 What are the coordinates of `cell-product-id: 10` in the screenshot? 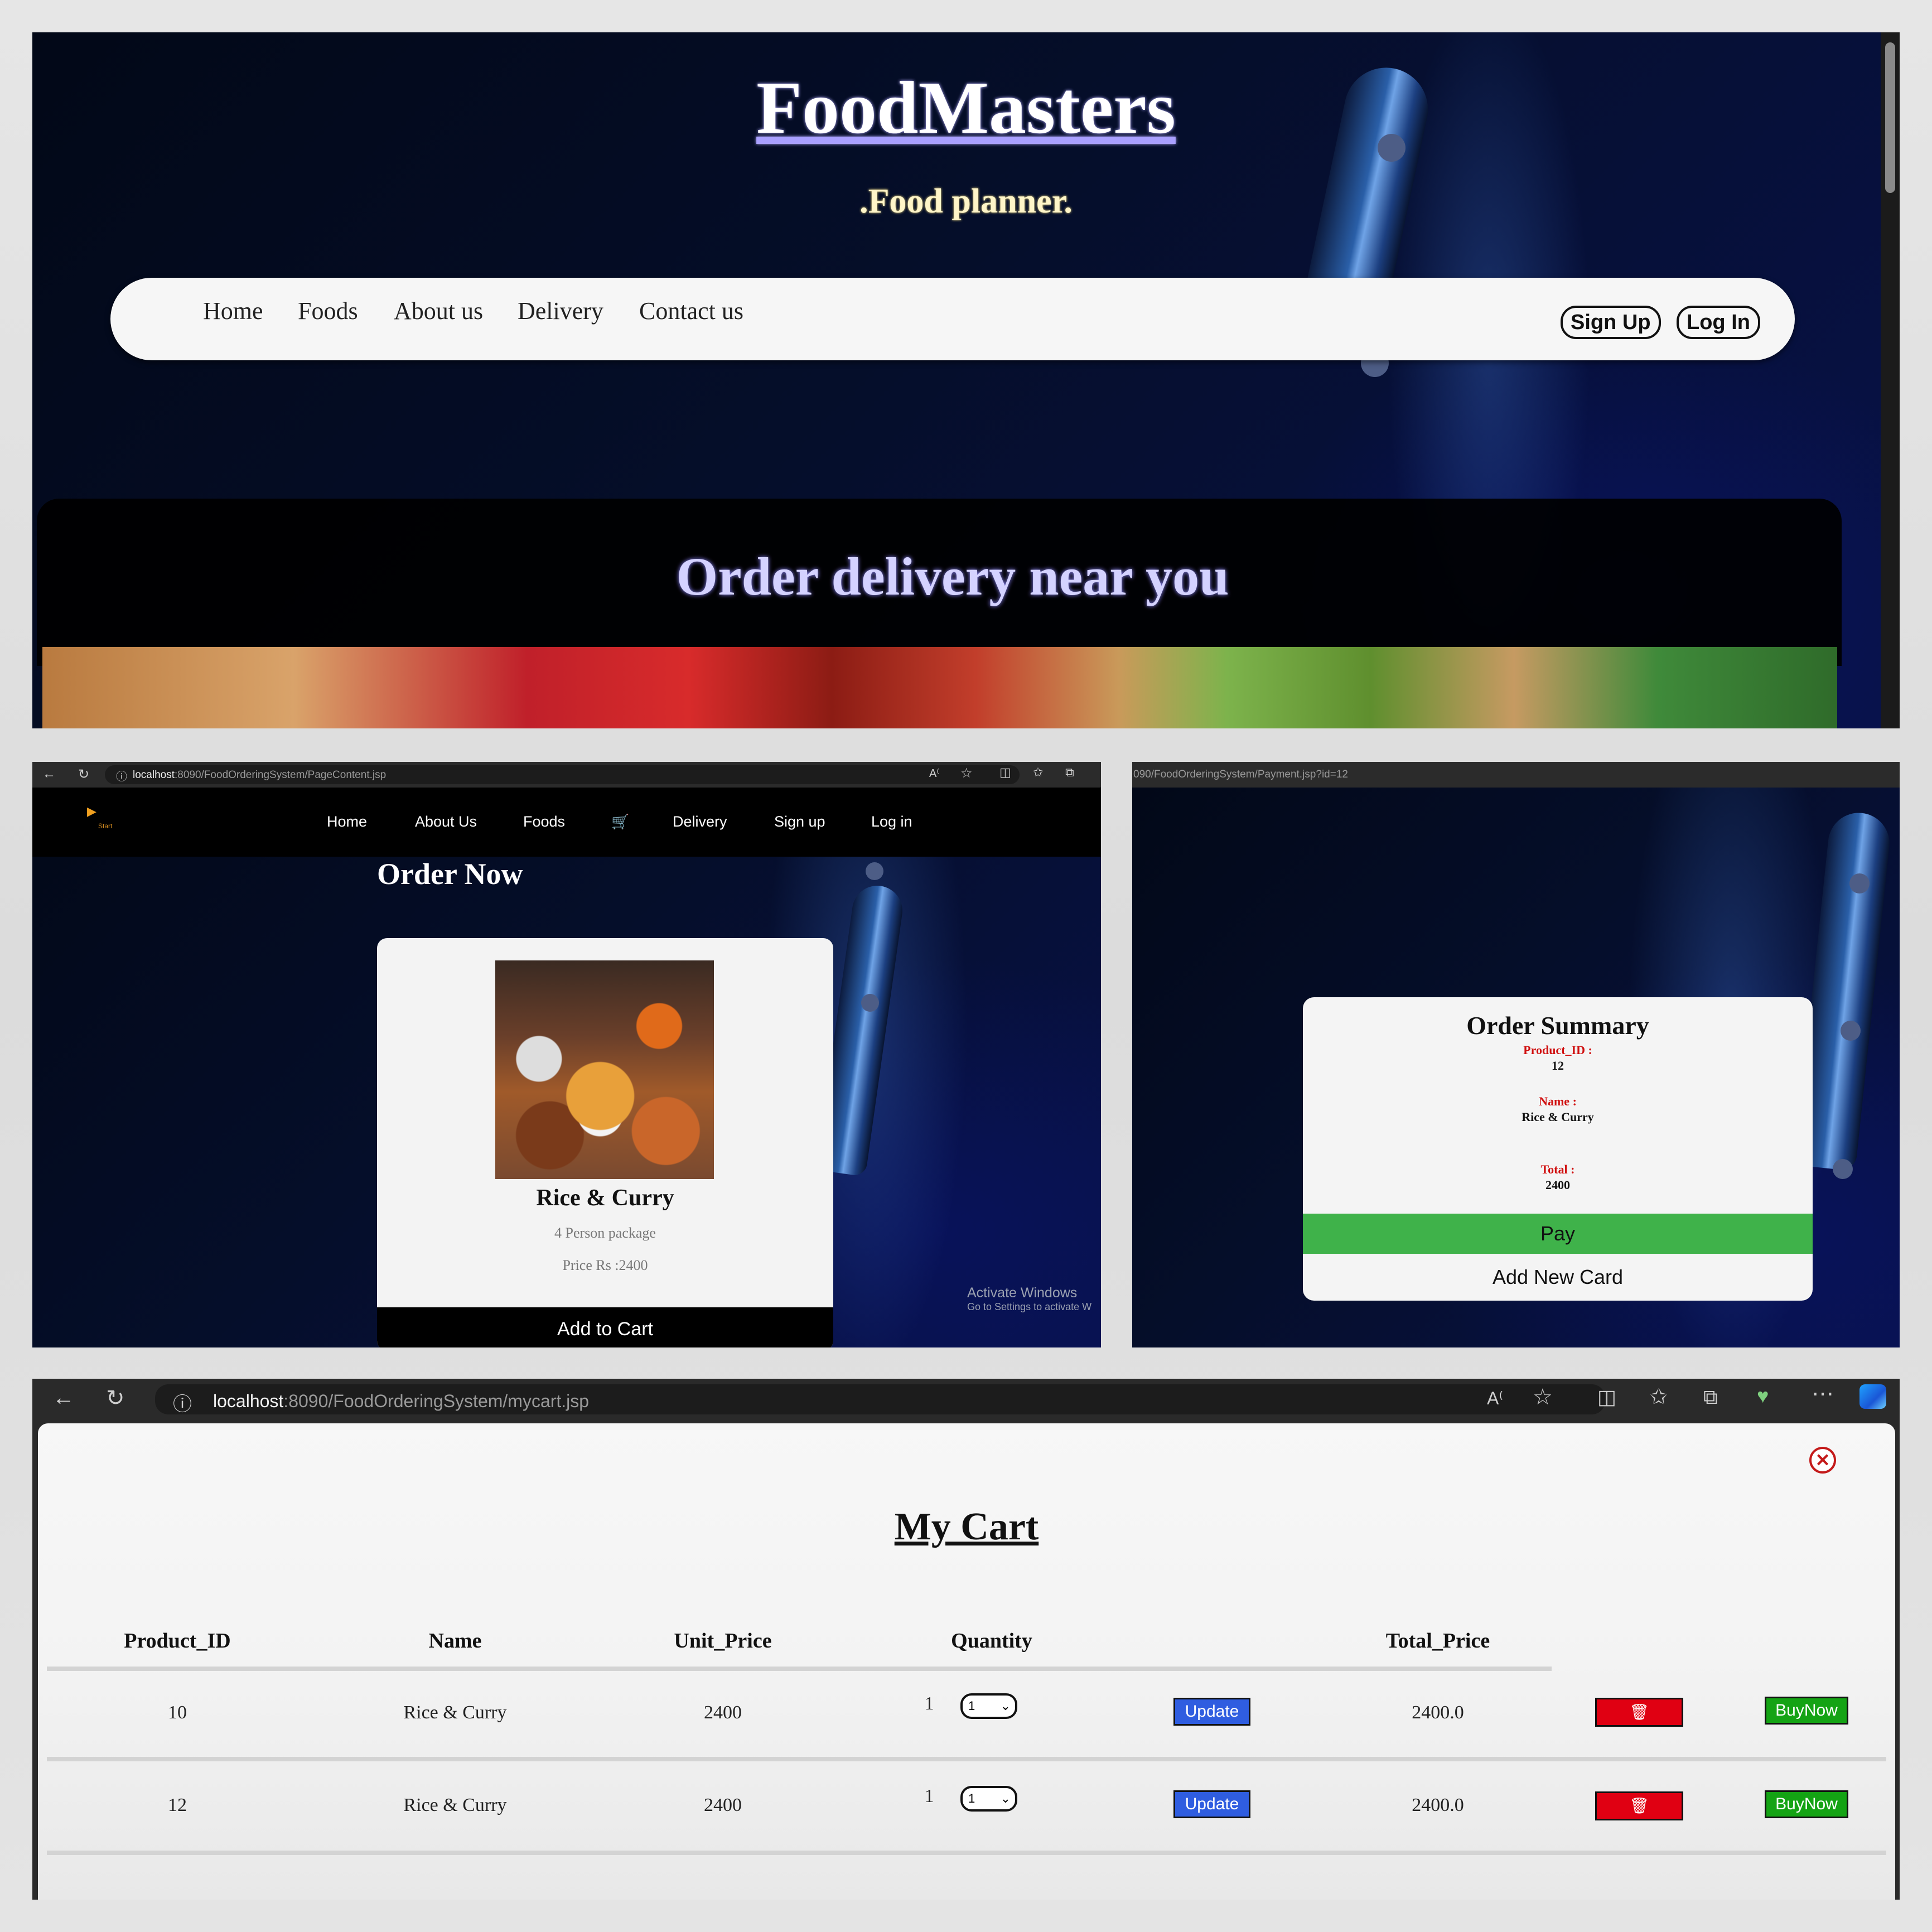 It's located at (177, 1712).